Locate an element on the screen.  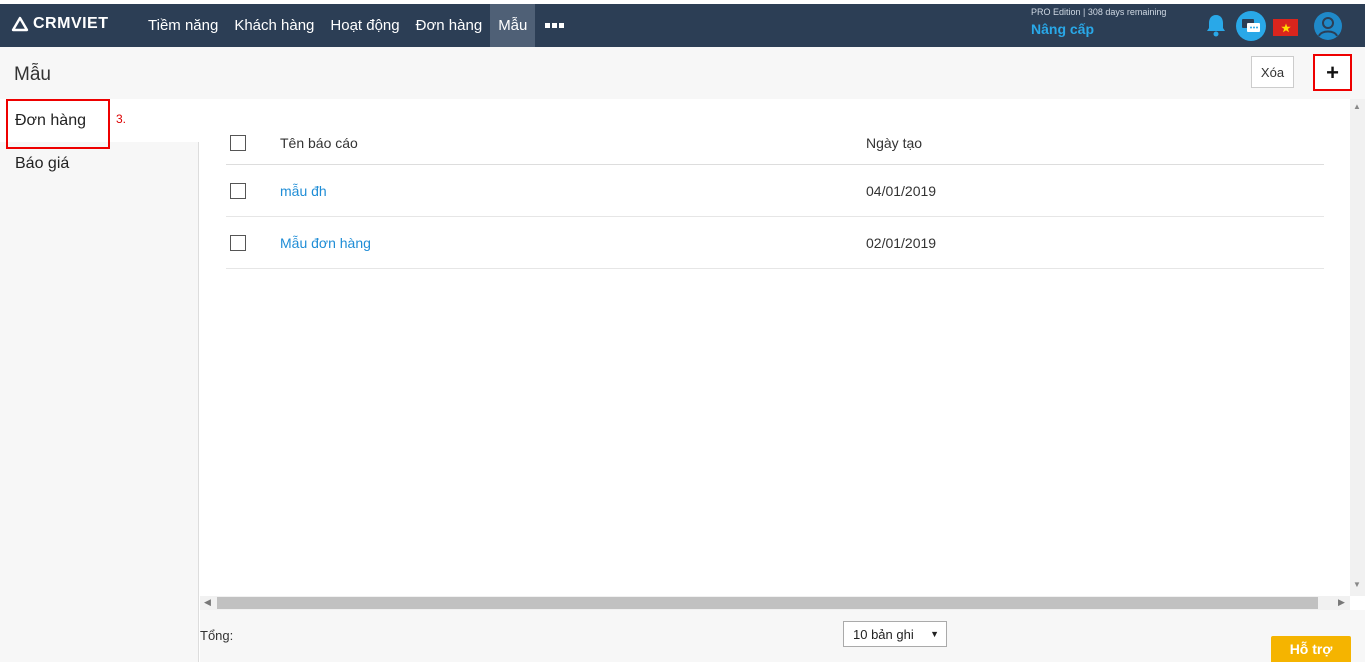
nav-item-prospects: Tiềm năng is located at coordinates (183, 25).